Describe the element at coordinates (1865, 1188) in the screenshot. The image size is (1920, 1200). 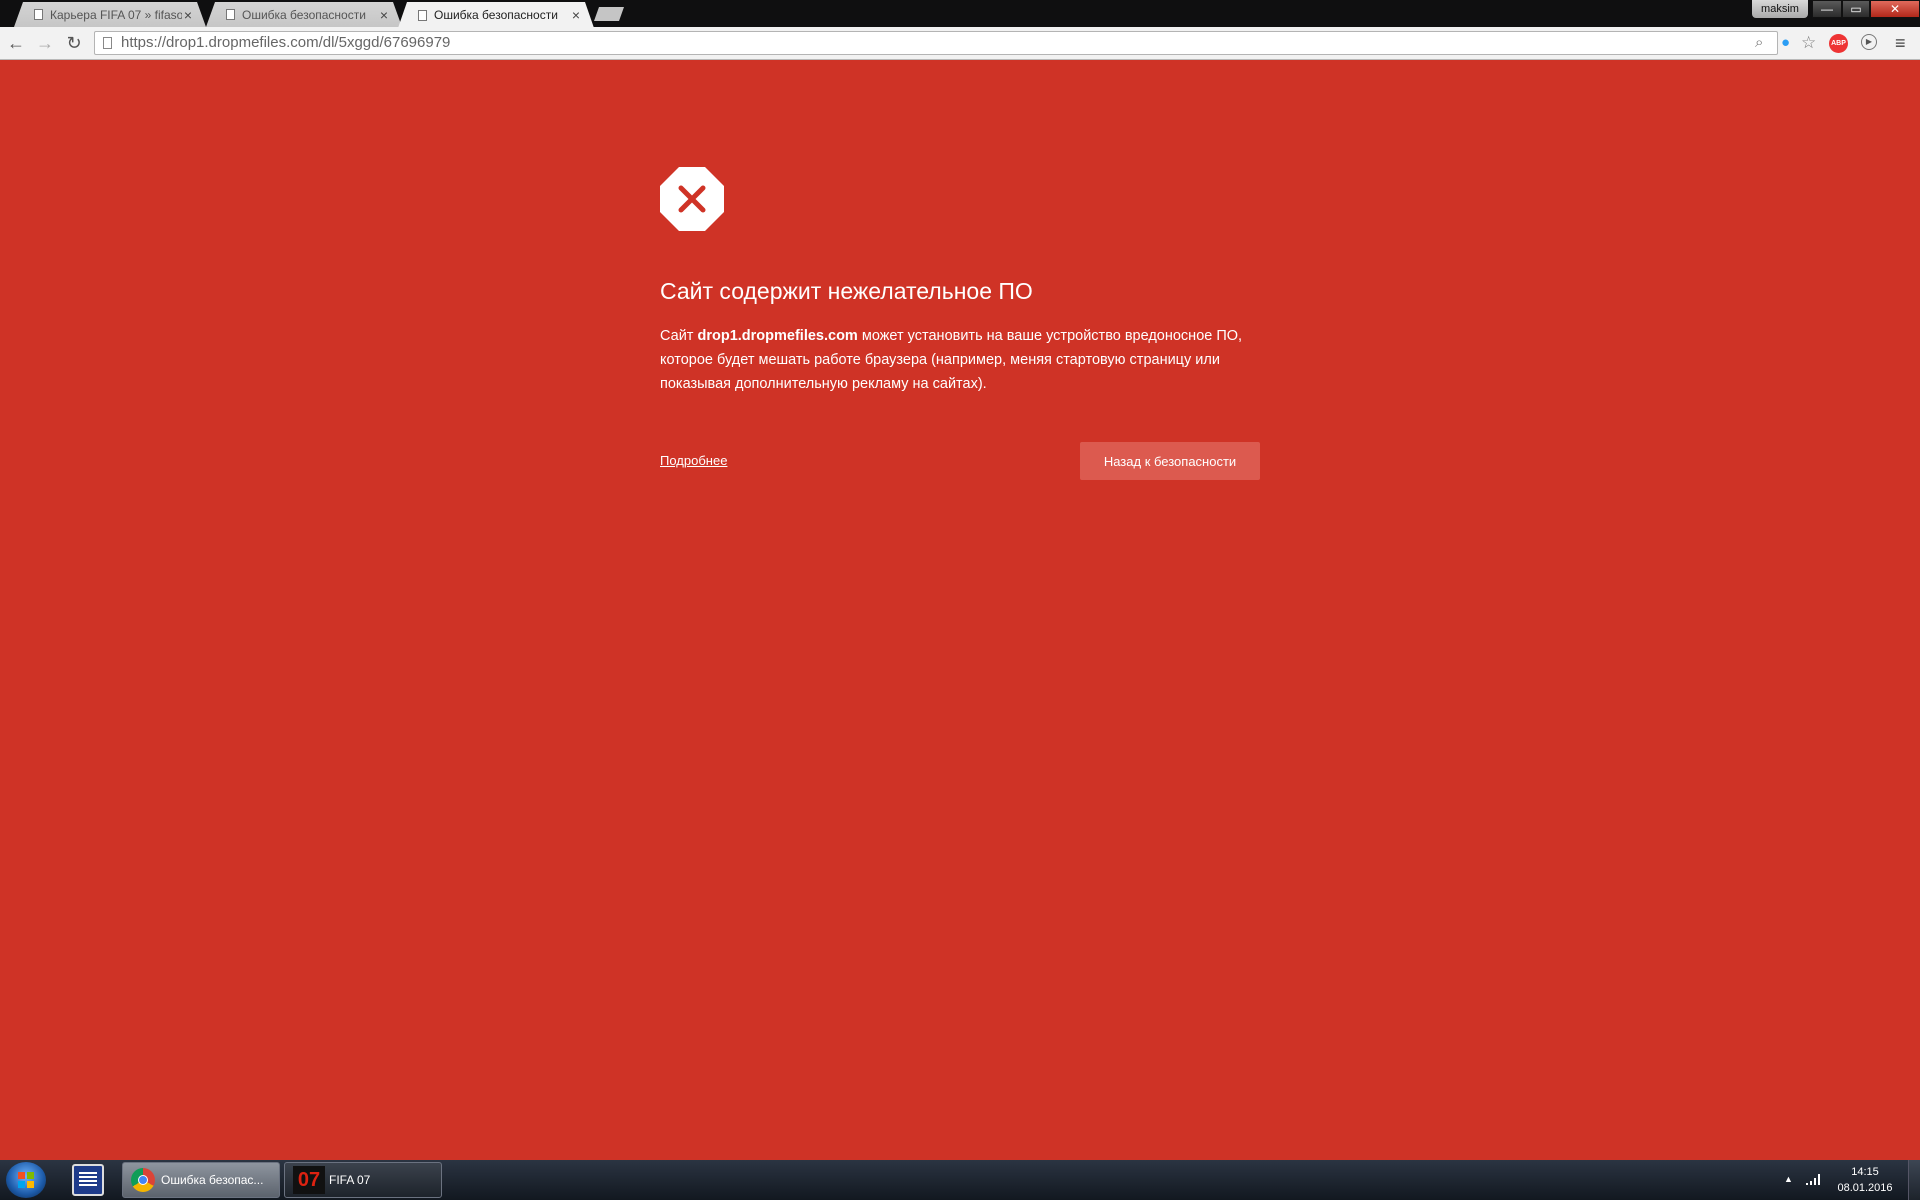
I see `clock-date: 08.01.2016` at that location.